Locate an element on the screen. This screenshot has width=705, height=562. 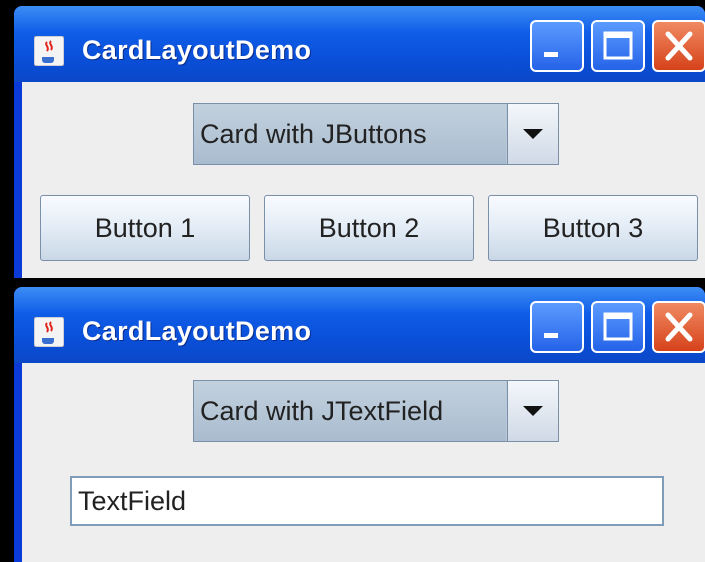
card-selector-combo: Card with JButtons is located at coordinates (376, 134).